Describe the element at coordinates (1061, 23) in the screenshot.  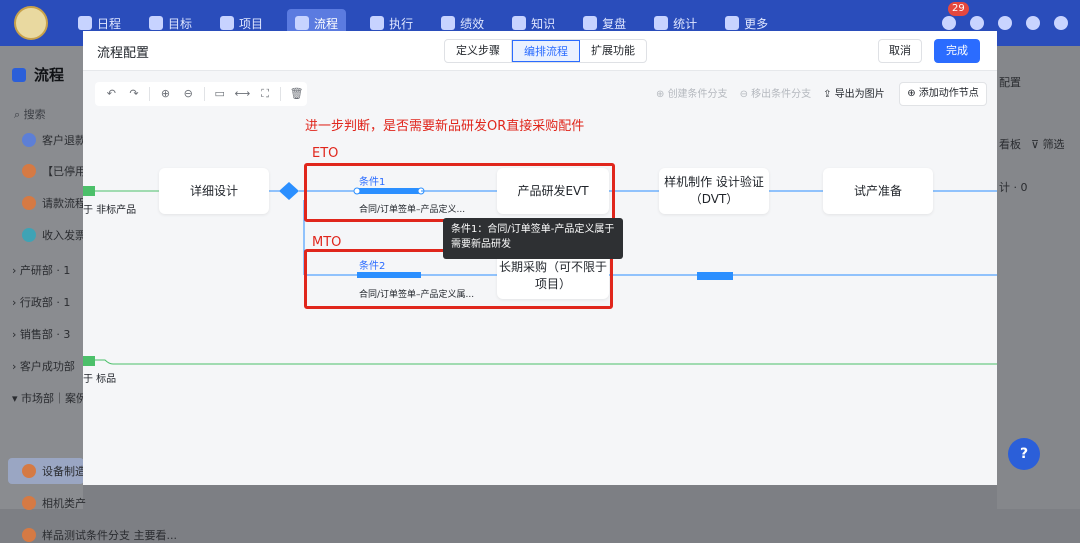
I see `help-icon` at that location.